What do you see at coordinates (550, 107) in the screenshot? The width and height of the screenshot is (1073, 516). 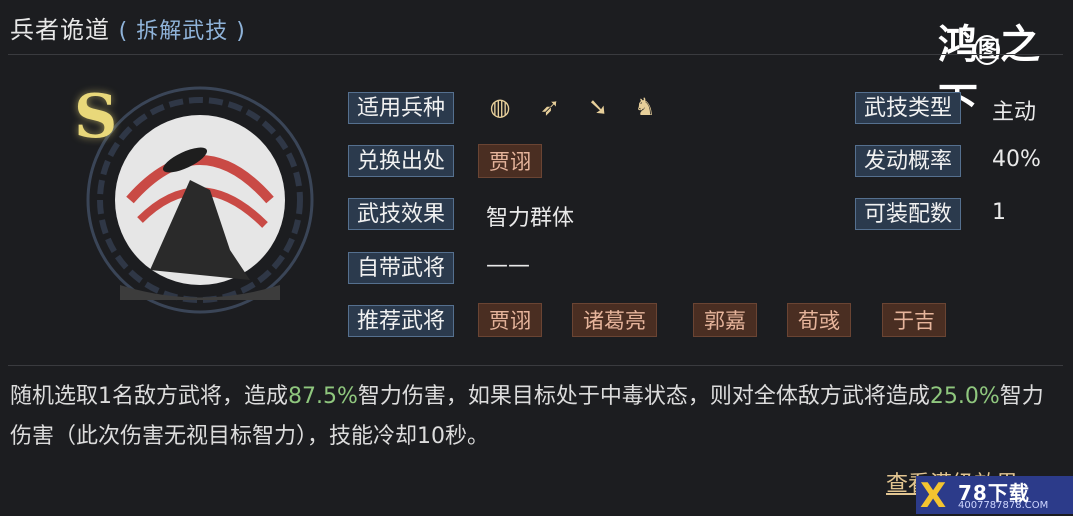 I see `bow-icon: ➶` at bounding box center [550, 107].